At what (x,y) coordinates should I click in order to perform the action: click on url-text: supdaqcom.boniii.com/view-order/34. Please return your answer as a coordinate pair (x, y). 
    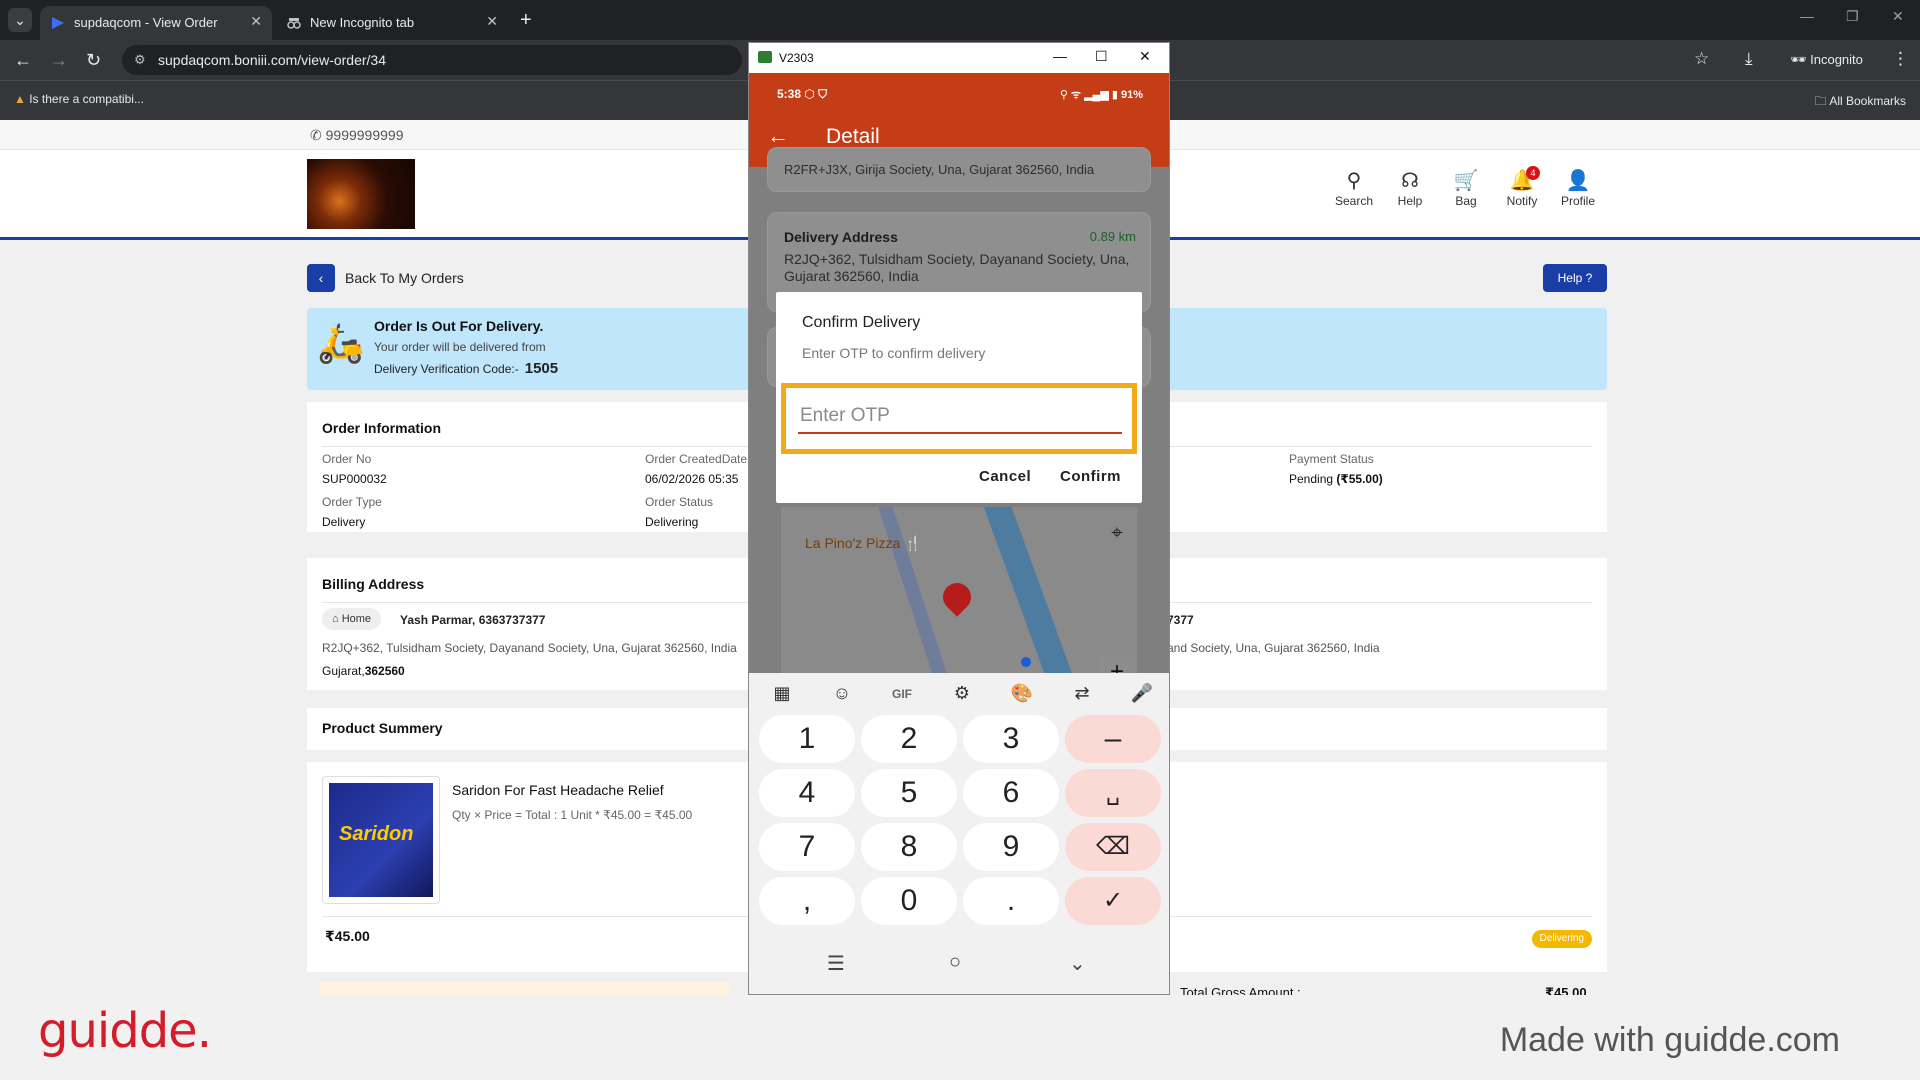
    Looking at the image, I should click on (272, 60).